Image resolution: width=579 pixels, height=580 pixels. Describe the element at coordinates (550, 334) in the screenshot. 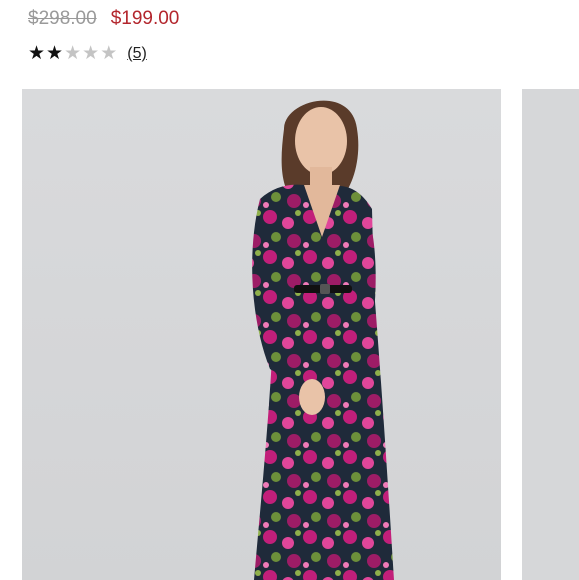

I see `product-image-next` at that location.